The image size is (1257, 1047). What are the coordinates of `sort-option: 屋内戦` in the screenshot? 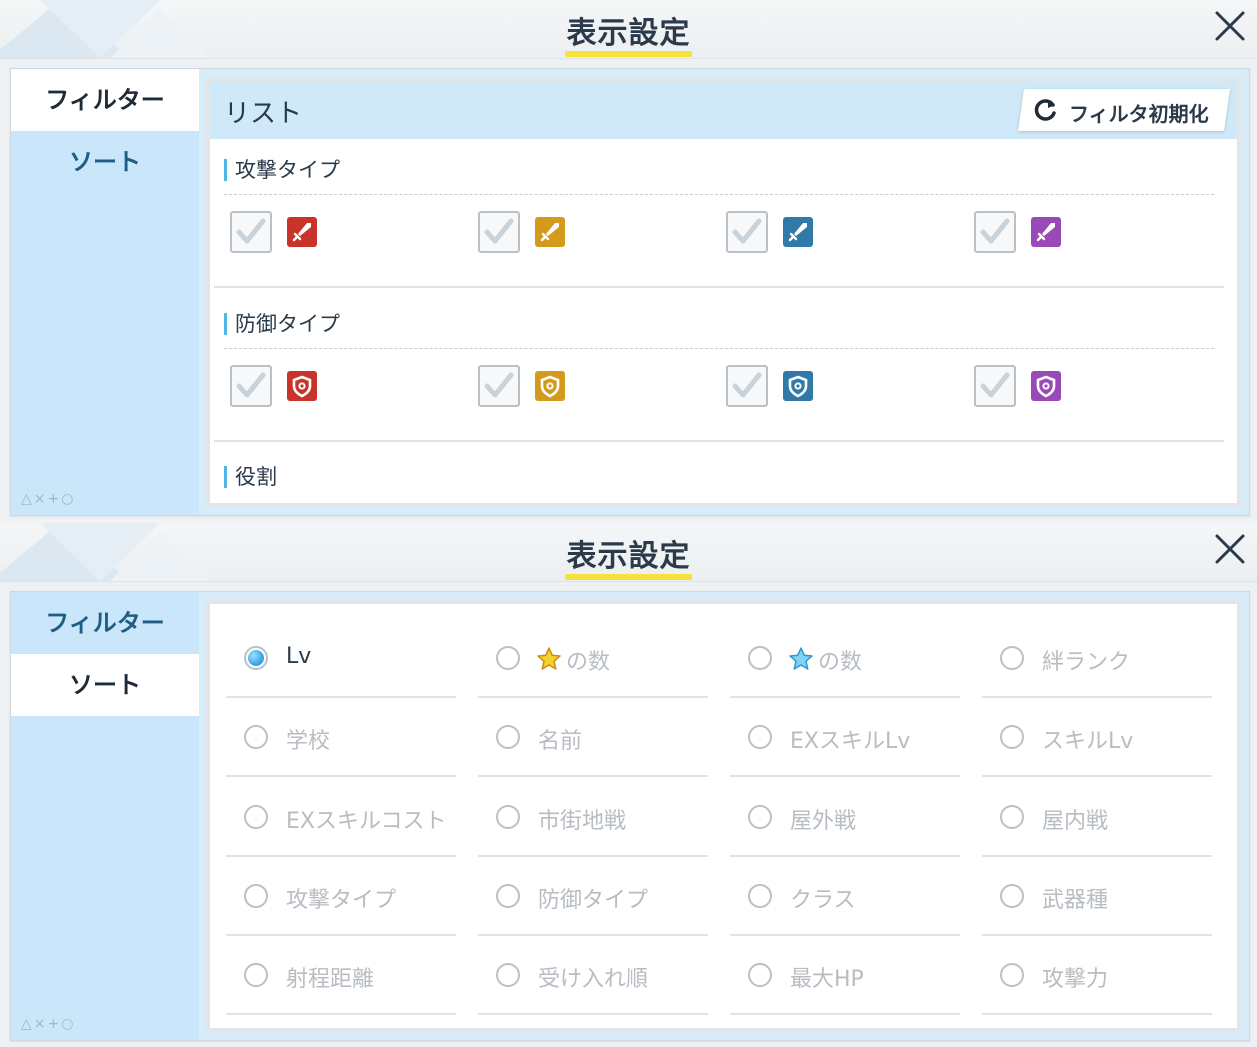 It's located at (1097, 818).